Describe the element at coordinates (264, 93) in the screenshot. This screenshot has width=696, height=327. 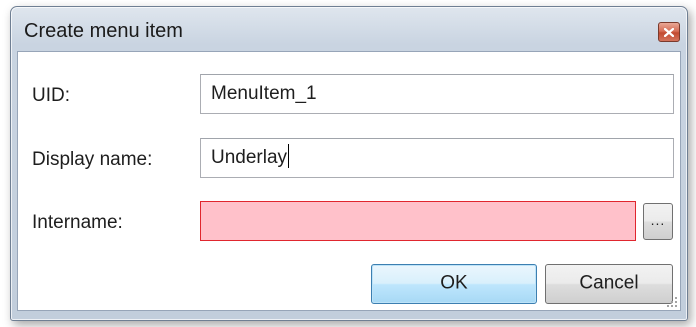
I see `uid-value: MenuItem_1` at that location.